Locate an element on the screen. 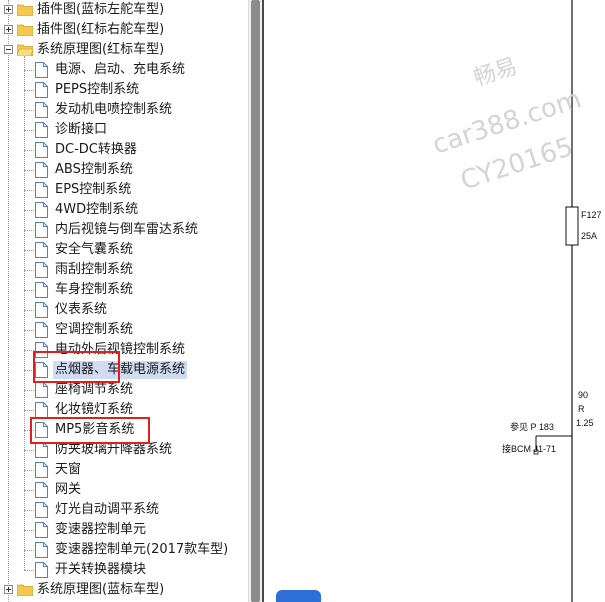 Image resolution: width=605 pixels, height=602 pixels. open-folder-icon is located at coordinates (25, 50).